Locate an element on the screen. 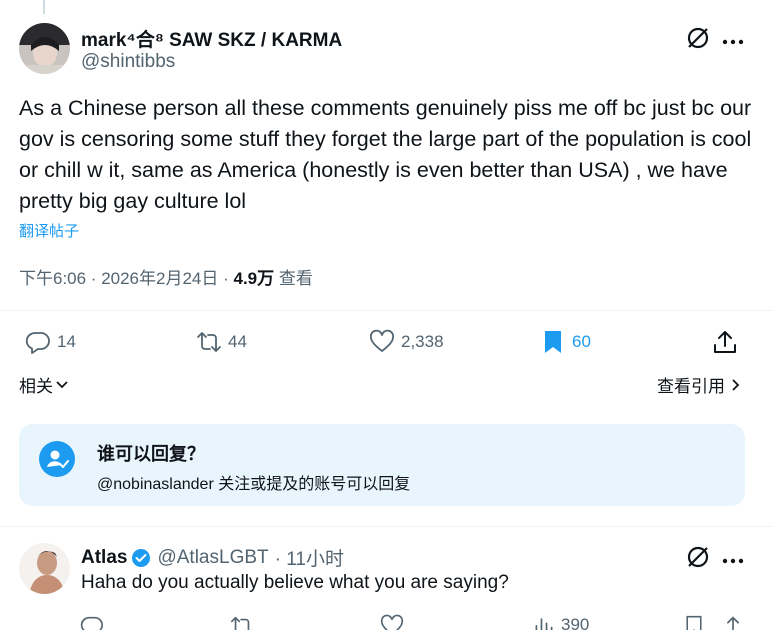  author-handle: @shintibbs is located at coordinates (128, 62).